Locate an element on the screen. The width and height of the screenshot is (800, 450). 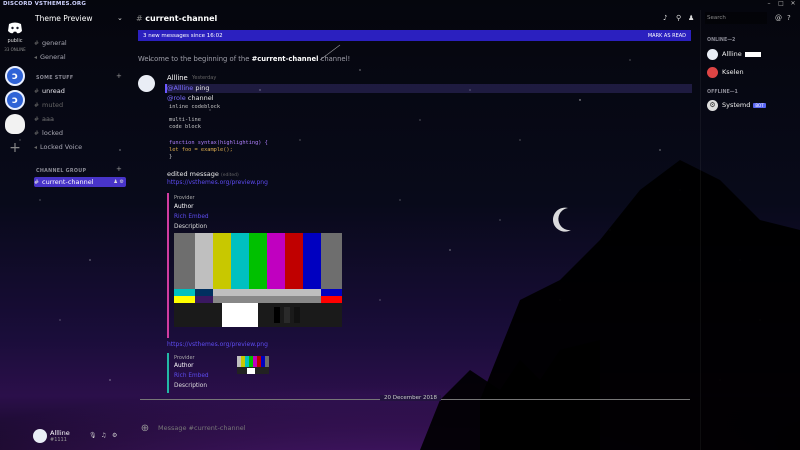
user-tag: #1111 is located at coordinates (58, 440).